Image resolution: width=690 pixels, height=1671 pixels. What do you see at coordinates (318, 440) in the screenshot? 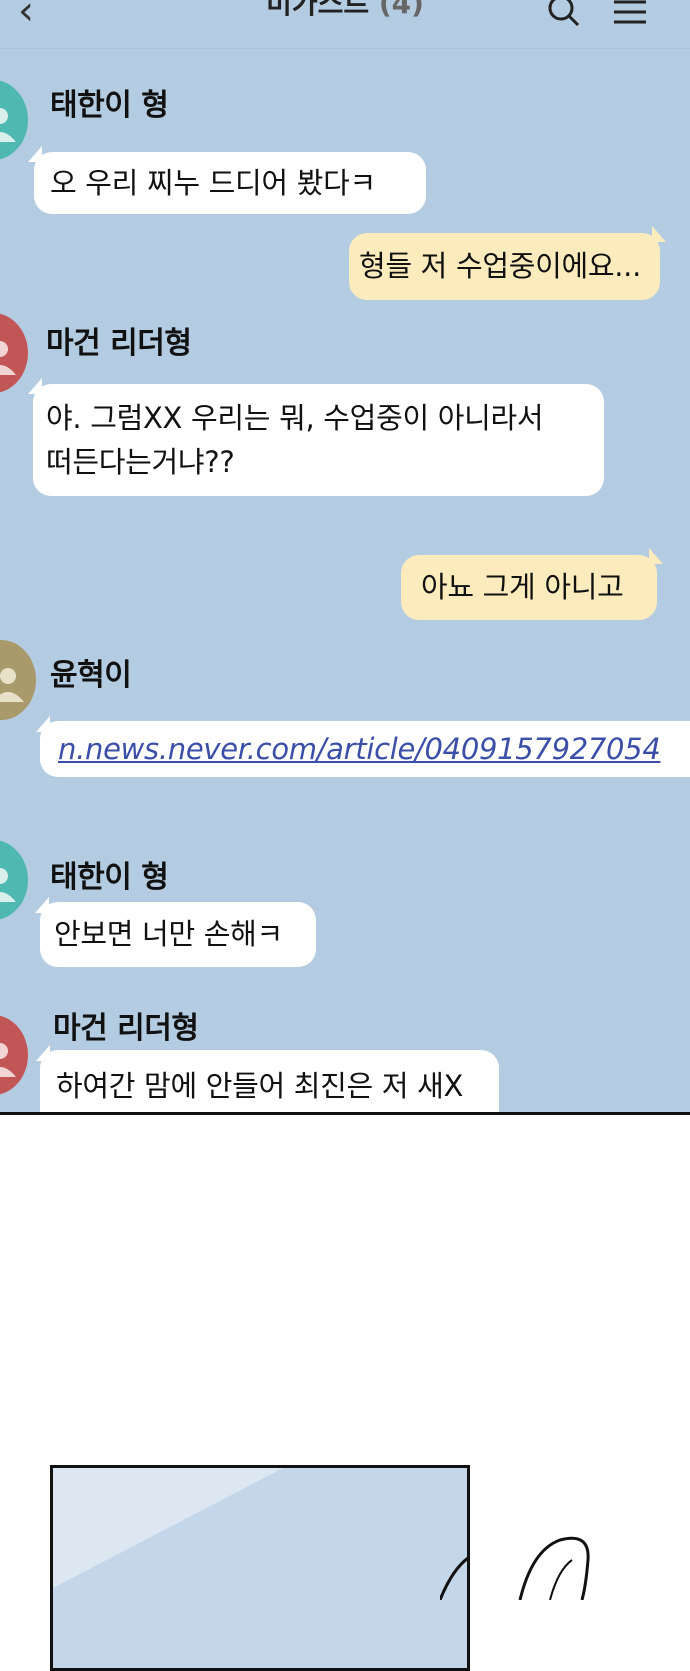
I see `message-bubble: 야. 그럼XX 우리는 뭐, 수업중이 아니라서 떠든다는거냐??` at bounding box center [318, 440].